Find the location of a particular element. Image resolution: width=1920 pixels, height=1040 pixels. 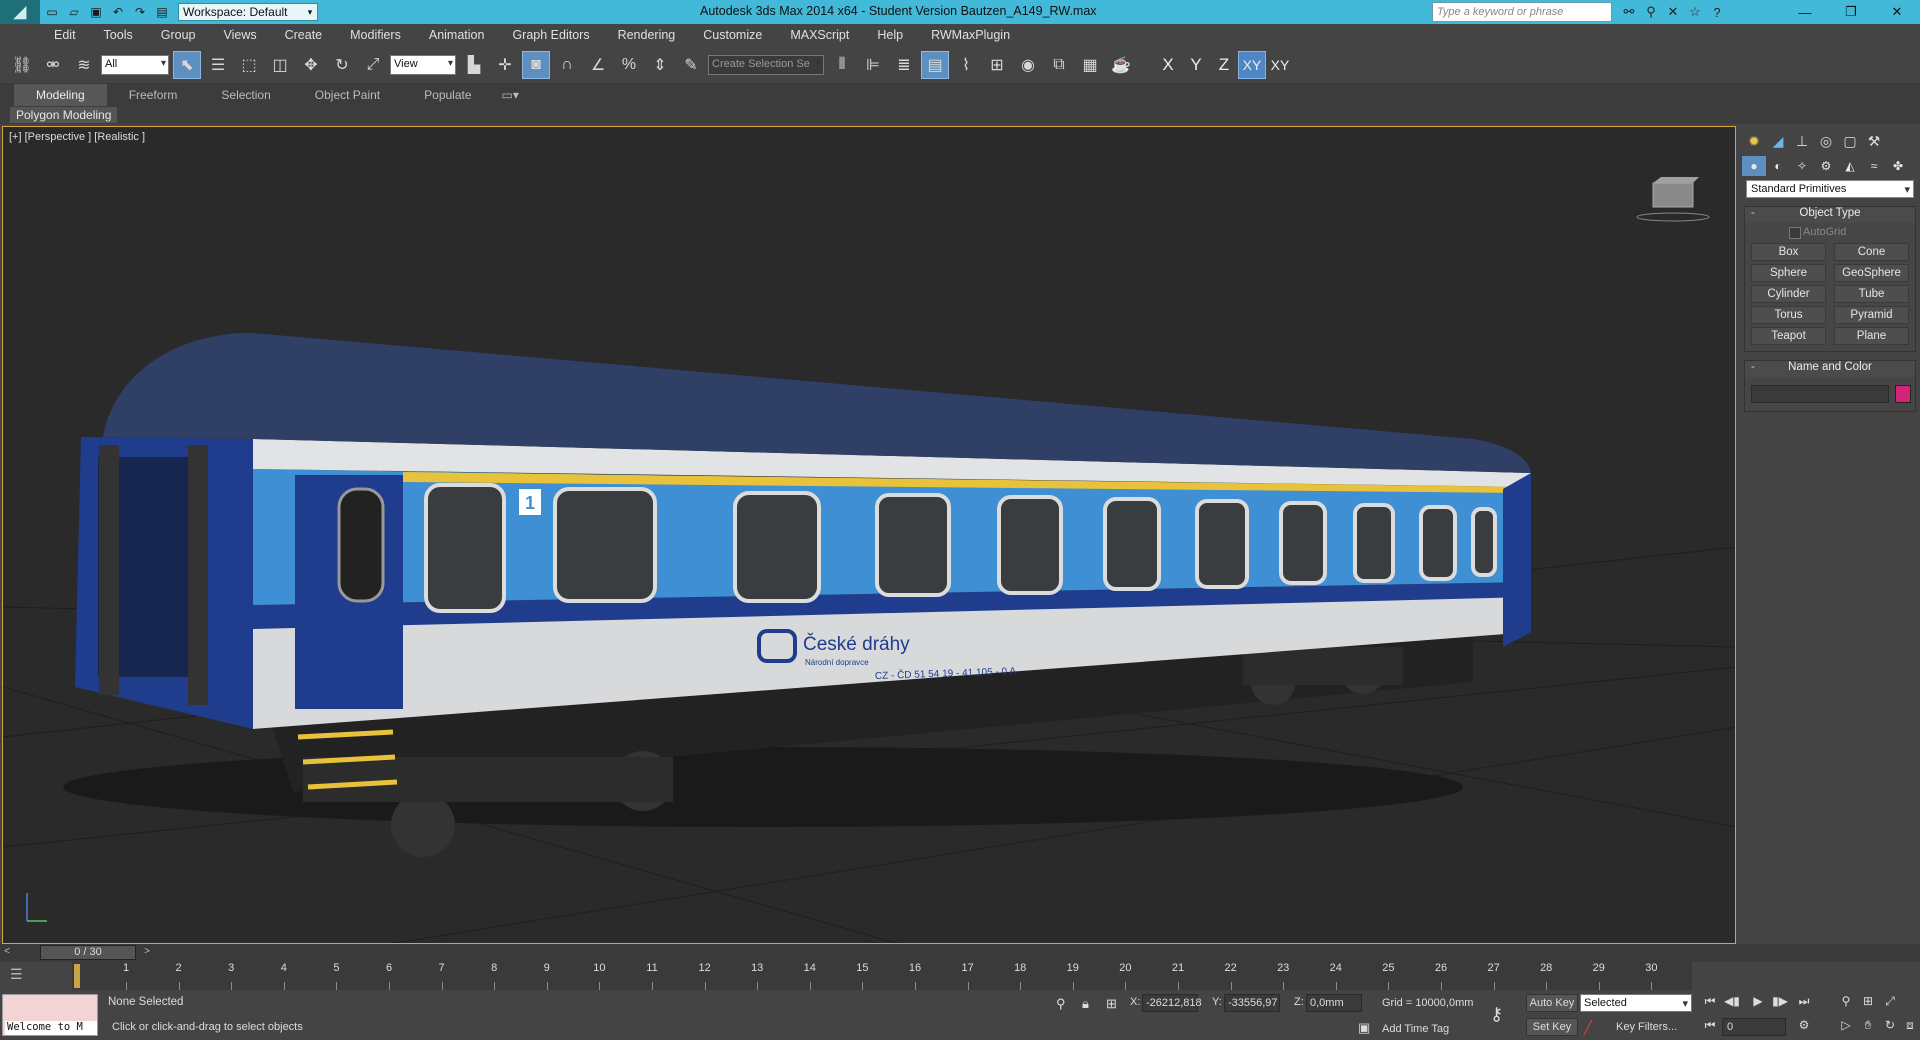

menu-views: Views is located at coordinates (239, 35).